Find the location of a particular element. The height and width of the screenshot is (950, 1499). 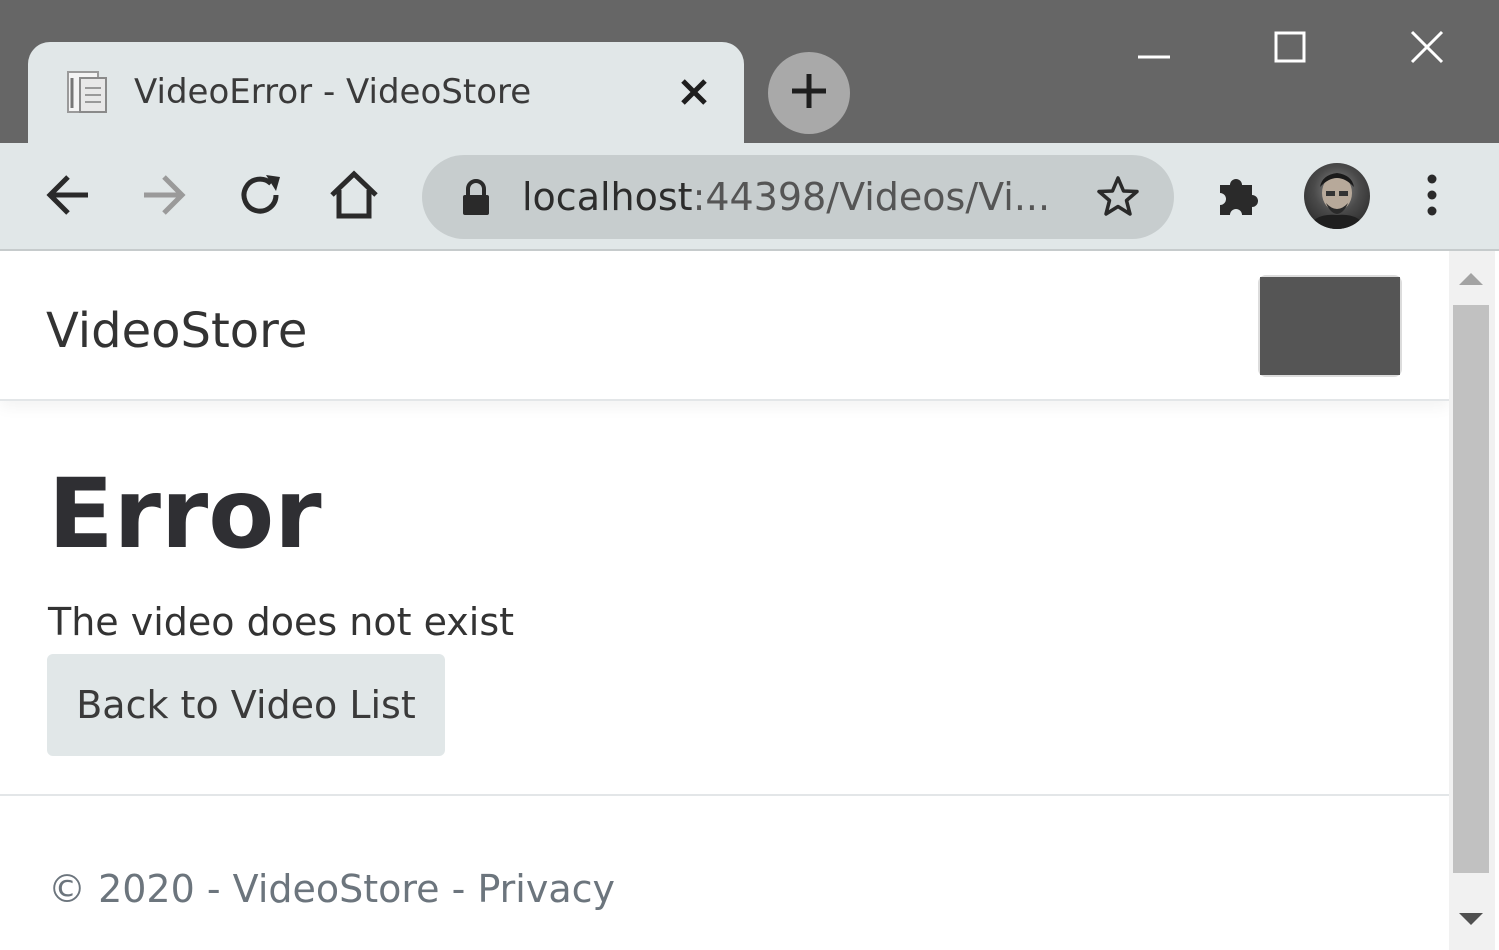

avatar is located at coordinates (1337, 196).